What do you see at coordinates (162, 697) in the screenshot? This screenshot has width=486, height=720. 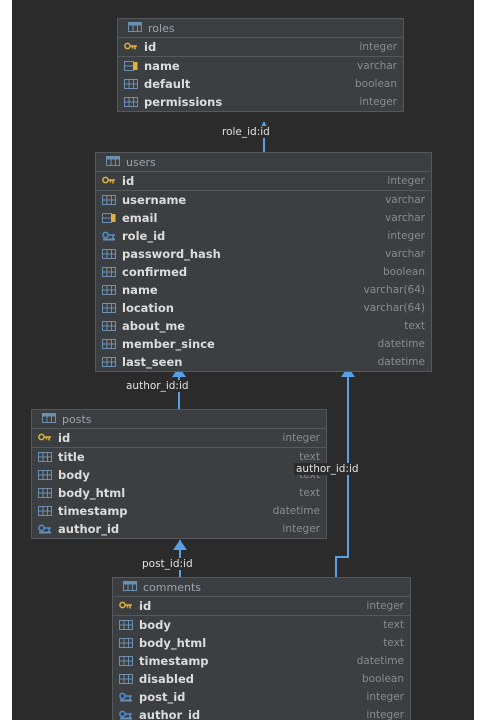 I see `column-name: post_id` at bounding box center [162, 697].